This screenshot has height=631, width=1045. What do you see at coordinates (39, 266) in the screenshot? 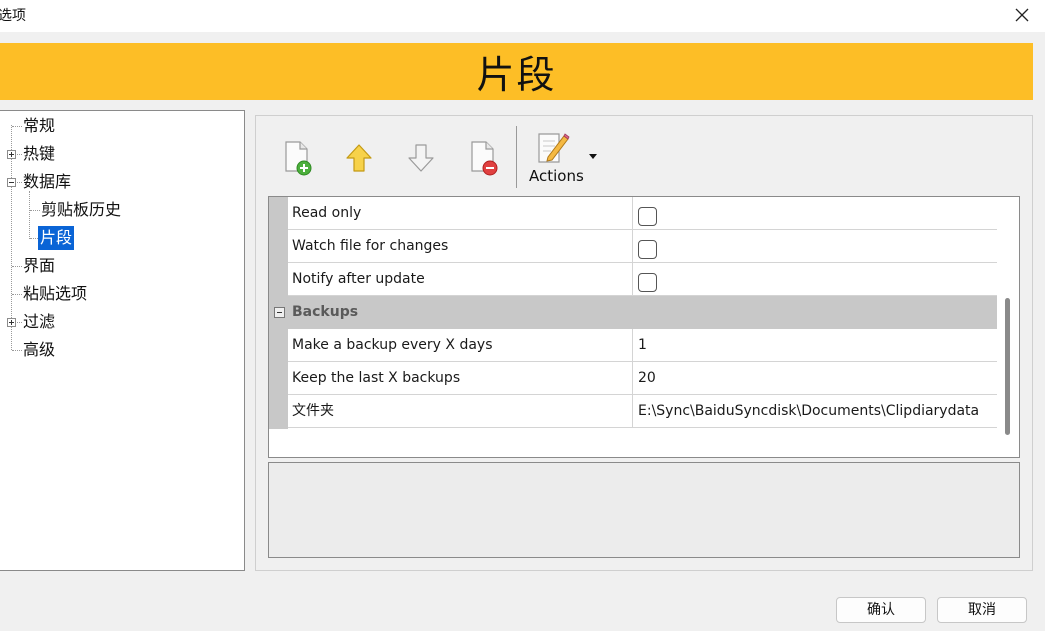
I see `tree-item-interface: 界面` at bounding box center [39, 266].